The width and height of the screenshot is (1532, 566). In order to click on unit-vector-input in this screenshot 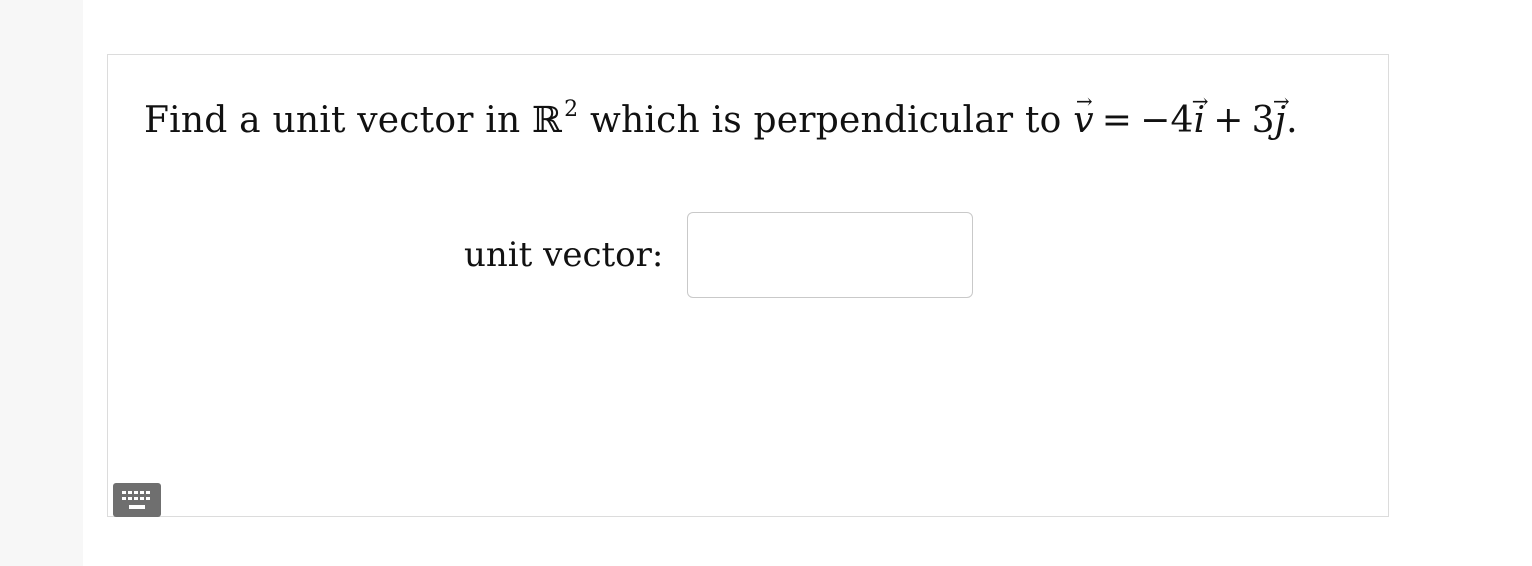, I will do `click(830, 255)`.